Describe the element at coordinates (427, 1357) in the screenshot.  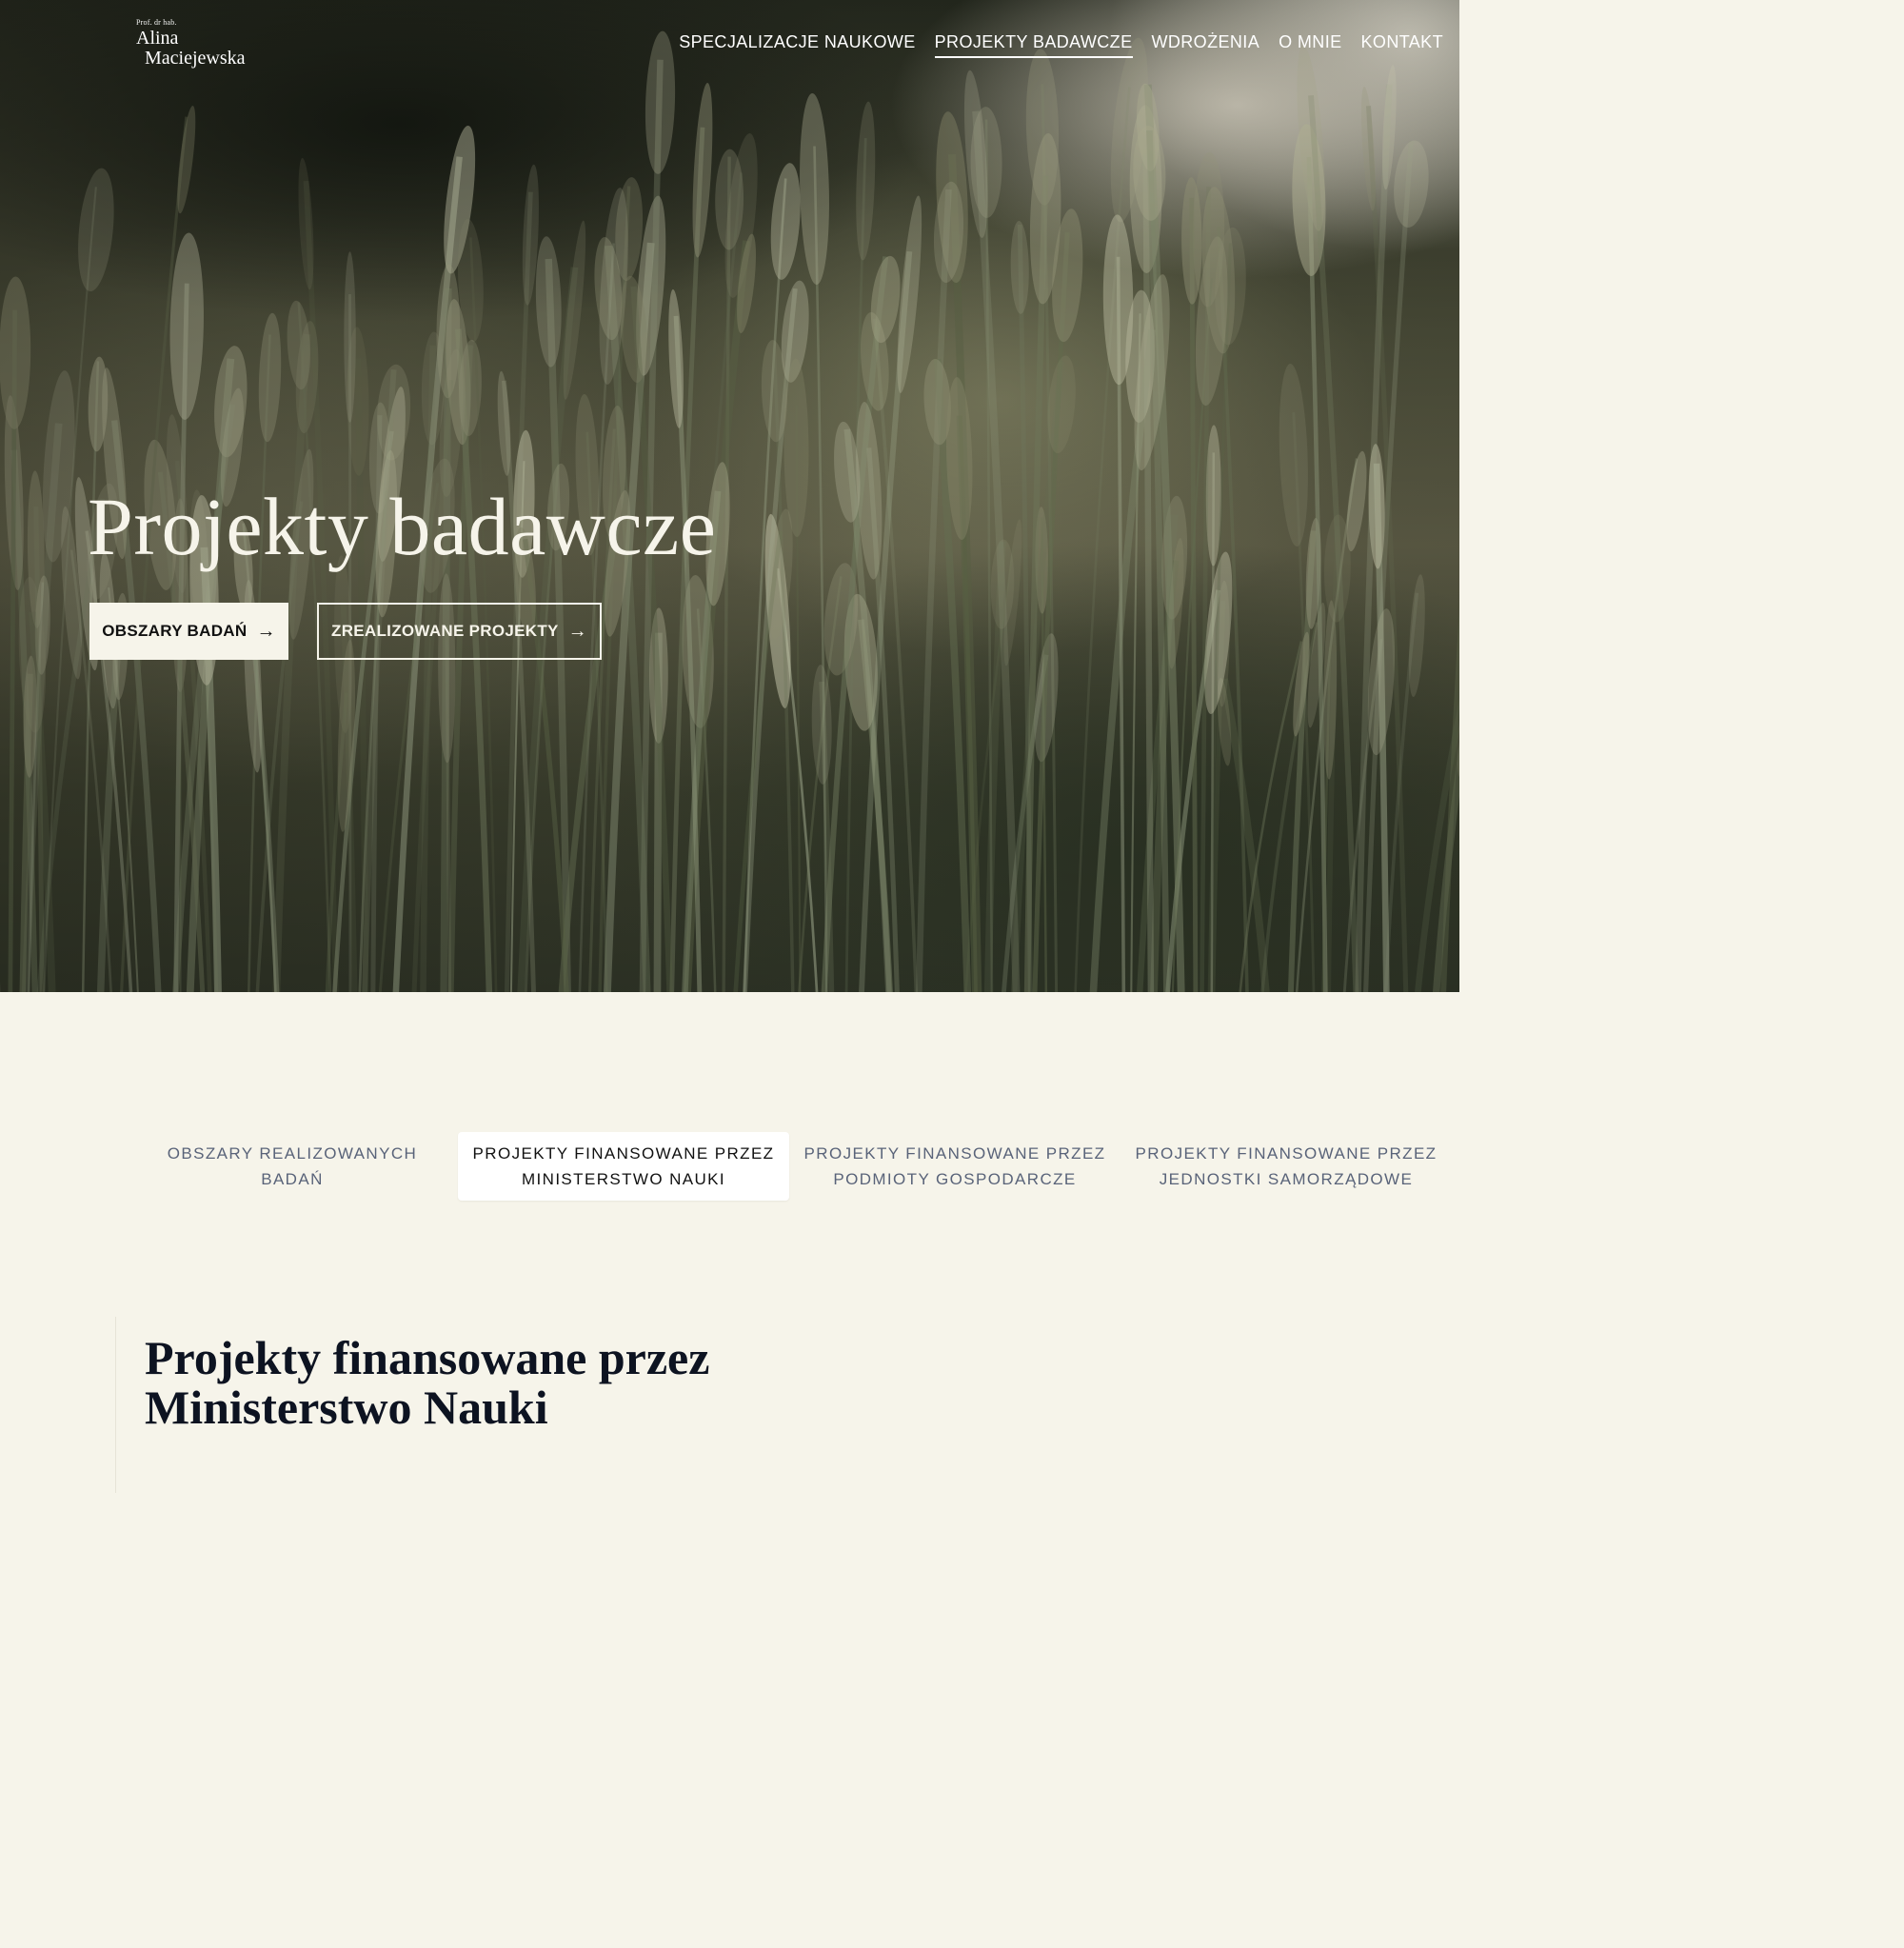
I see `section-title-line1: Projekty finansowane przez` at that location.